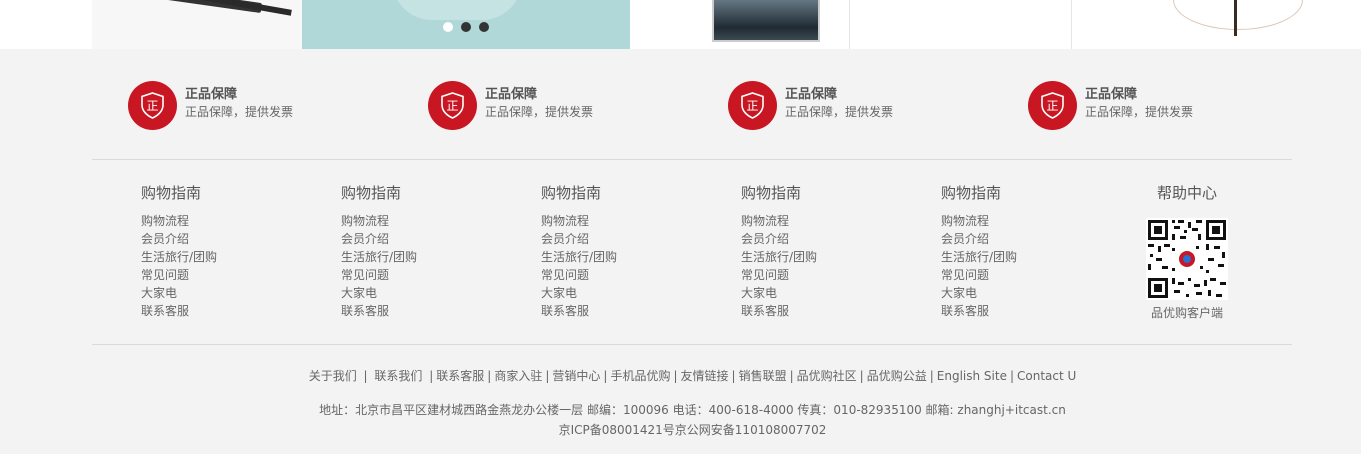  Describe the element at coordinates (740, 24) in the screenshot. I see `product-tile-monitor` at that location.